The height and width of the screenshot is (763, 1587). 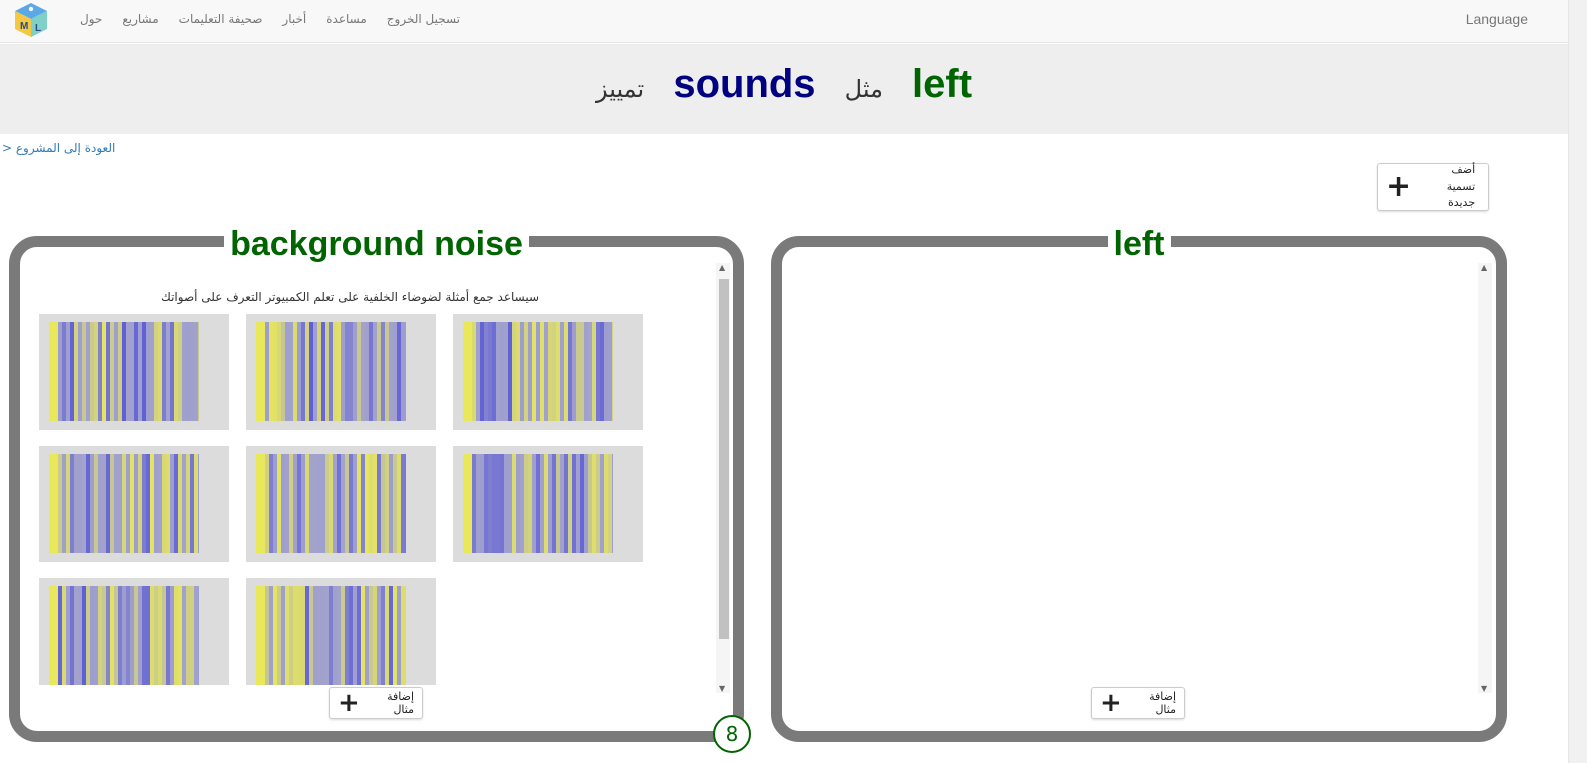 What do you see at coordinates (294, 19) in the screenshot?
I see `nav-news: أخبار` at bounding box center [294, 19].